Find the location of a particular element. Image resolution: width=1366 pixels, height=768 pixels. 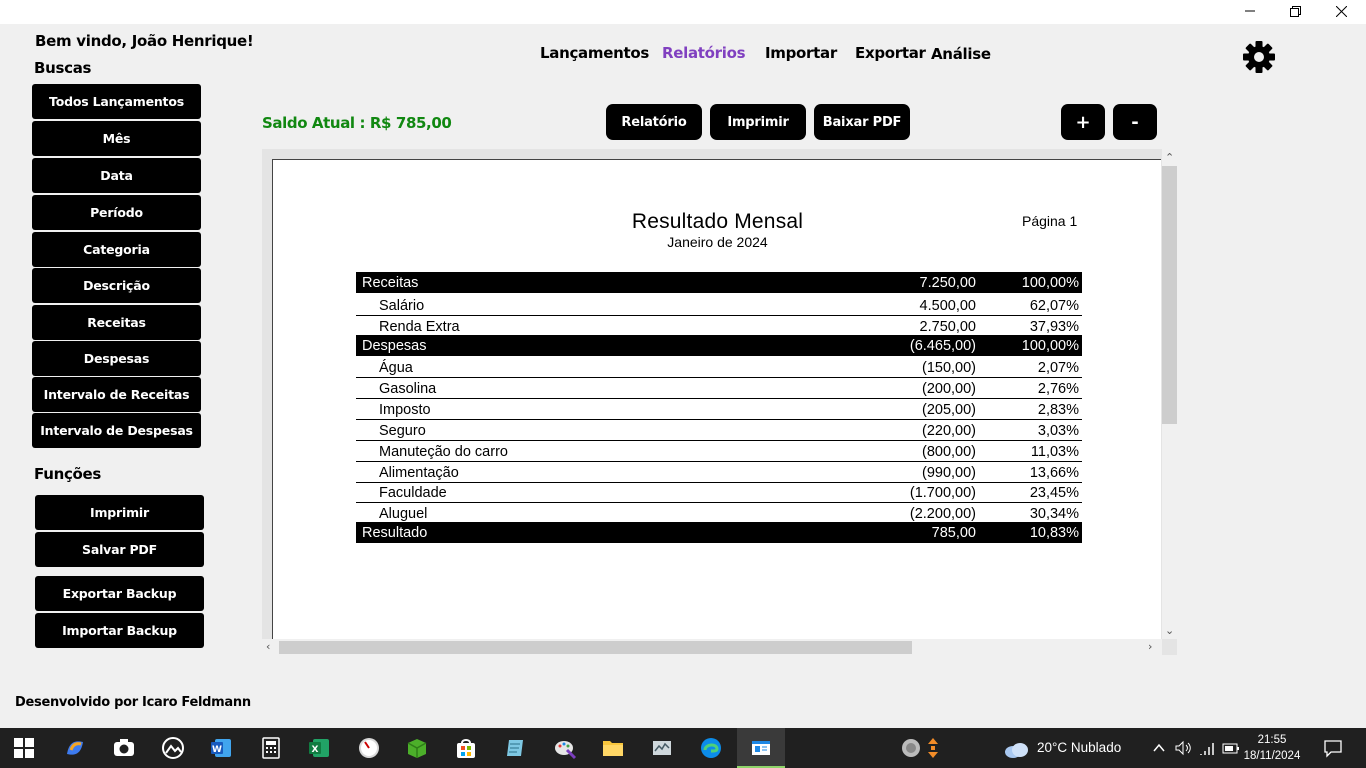

copilot-icon is located at coordinates (75, 748).